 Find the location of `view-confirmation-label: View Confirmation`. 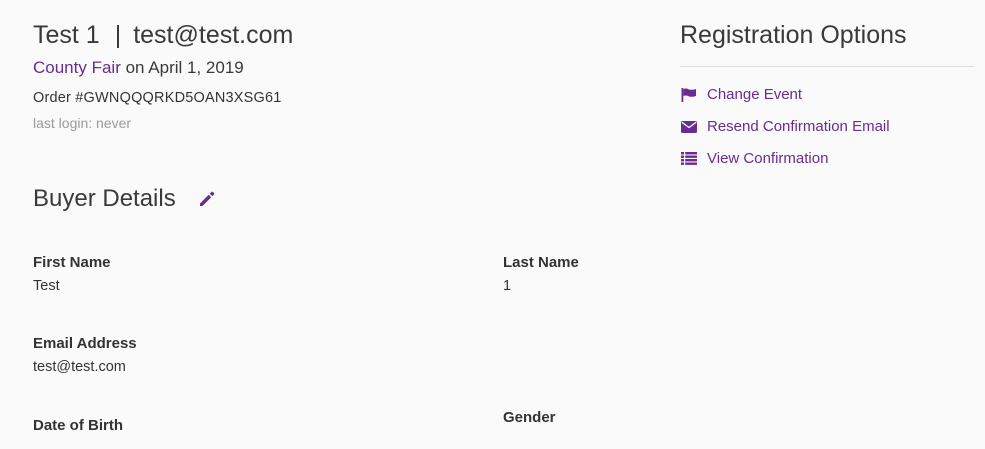

view-confirmation-label: View Confirmation is located at coordinates (768, 158).